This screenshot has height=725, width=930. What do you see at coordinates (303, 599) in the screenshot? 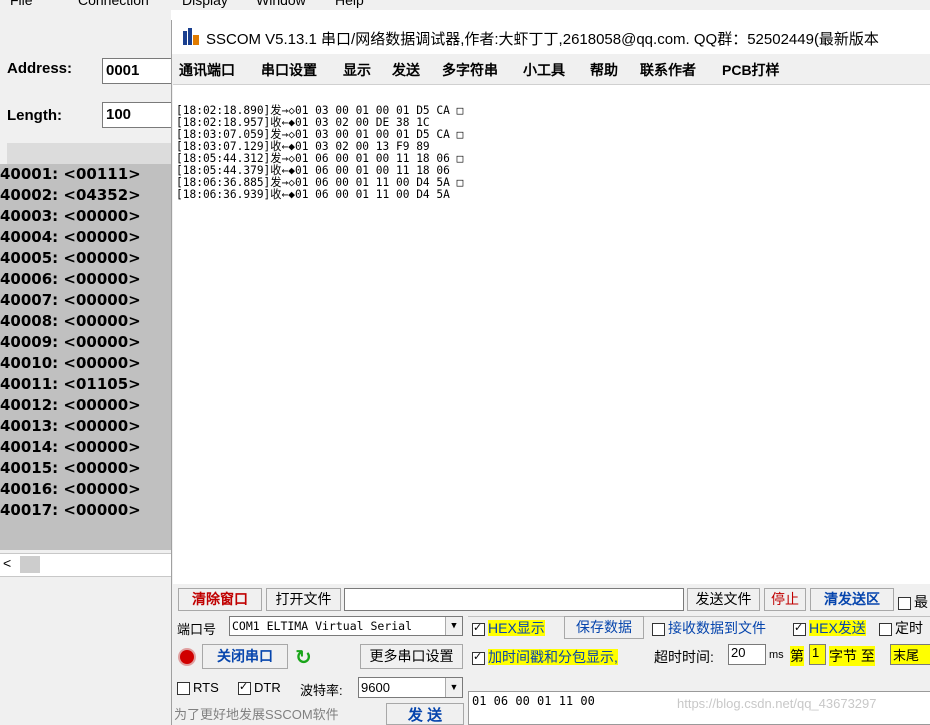
I see `open-file-button: 打开文件` at bounding box center [303, 599].